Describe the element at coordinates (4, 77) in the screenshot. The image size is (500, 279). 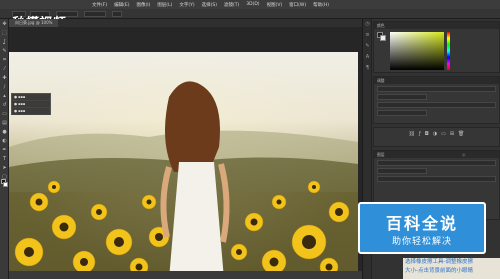
I see `healing-tool-icon: ✚` at that location.